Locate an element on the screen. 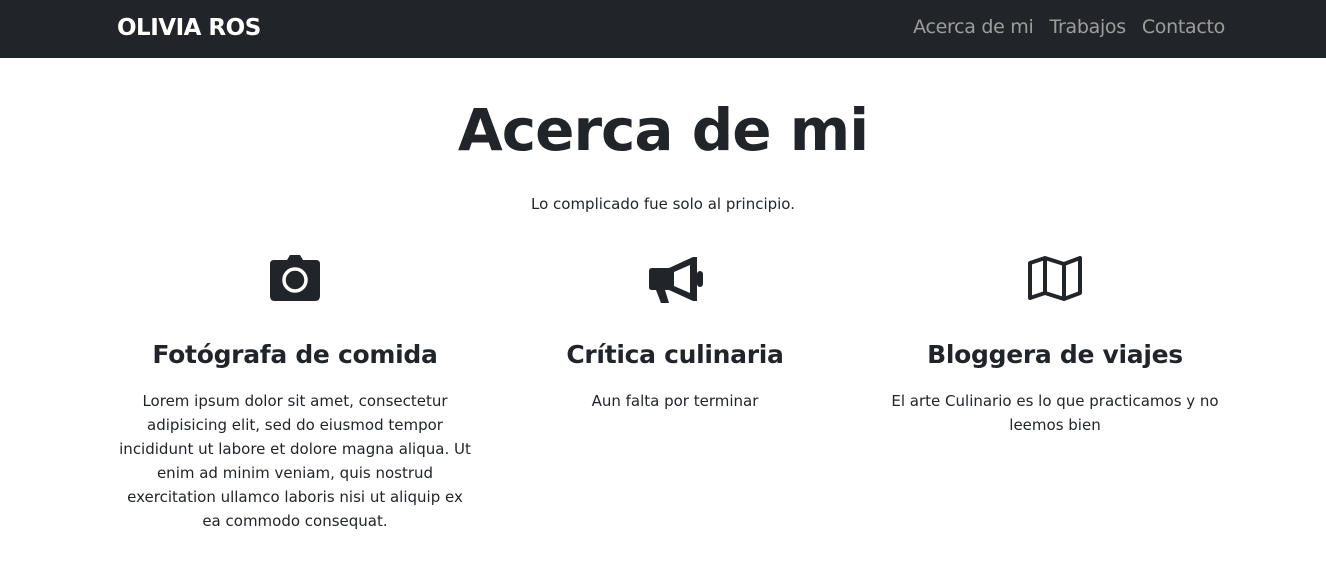  feature-title: Bloggera de viajes is located at coordinates (1055, 354).